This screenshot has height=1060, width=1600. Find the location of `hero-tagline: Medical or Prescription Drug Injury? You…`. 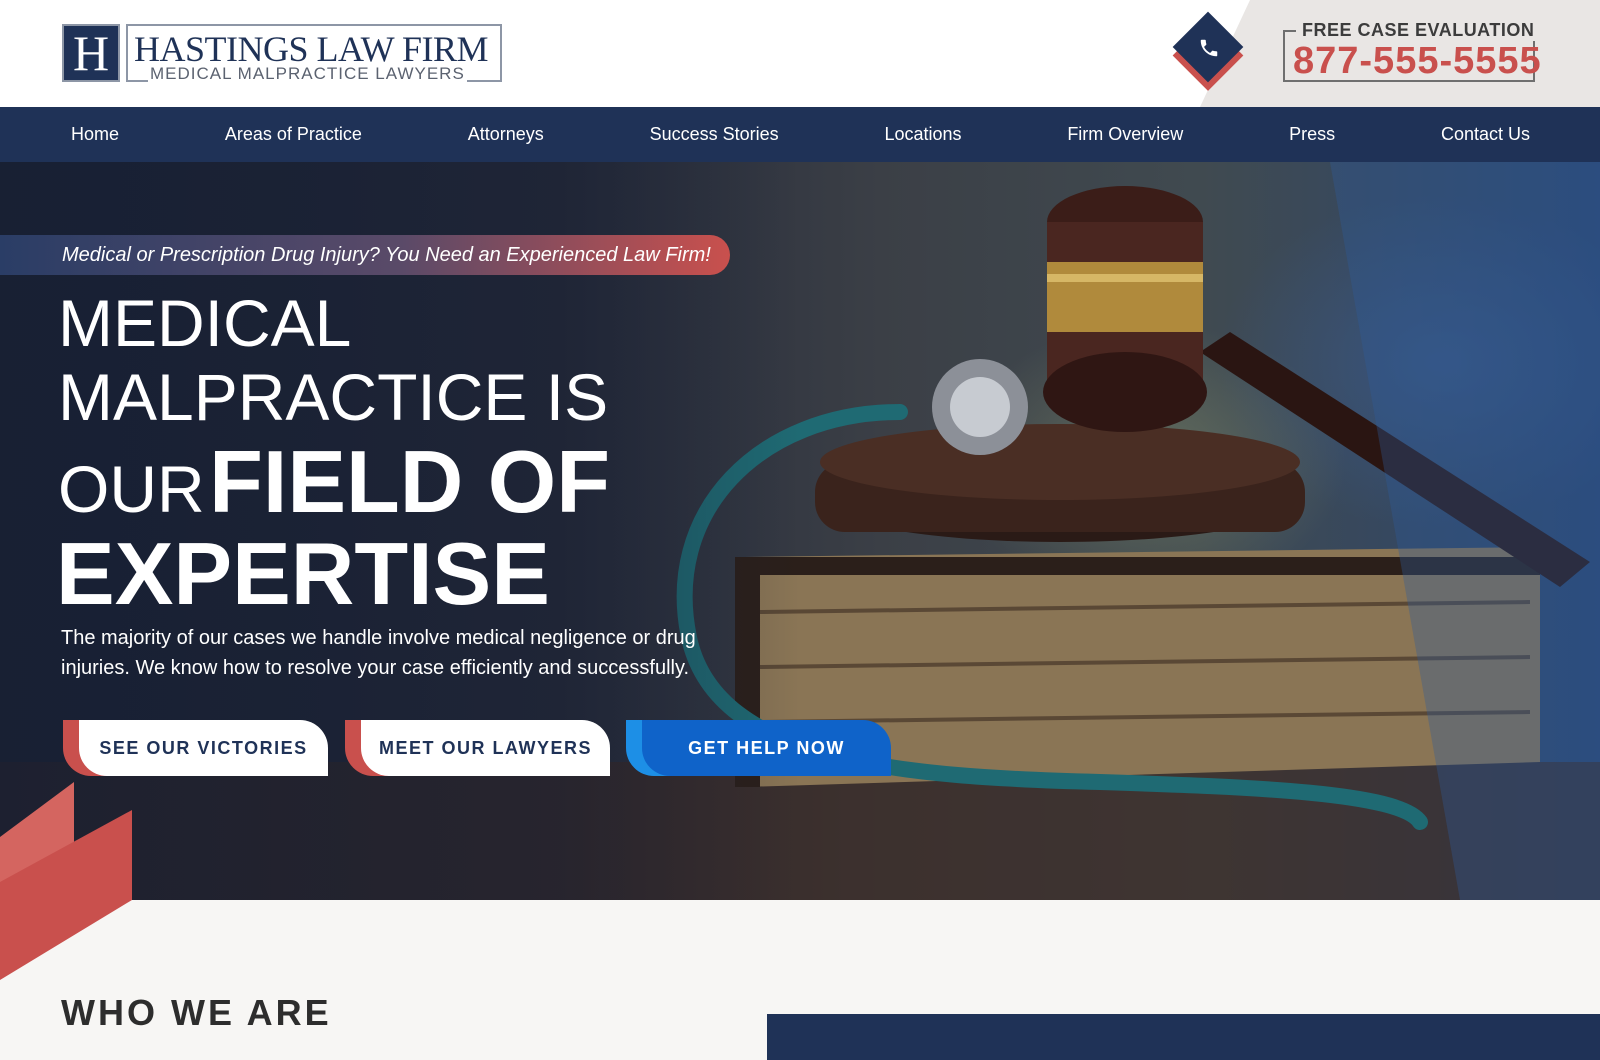

hero-tagline: Medical or Prescription Drug Injury? You… is located at coordinates (365, 255).